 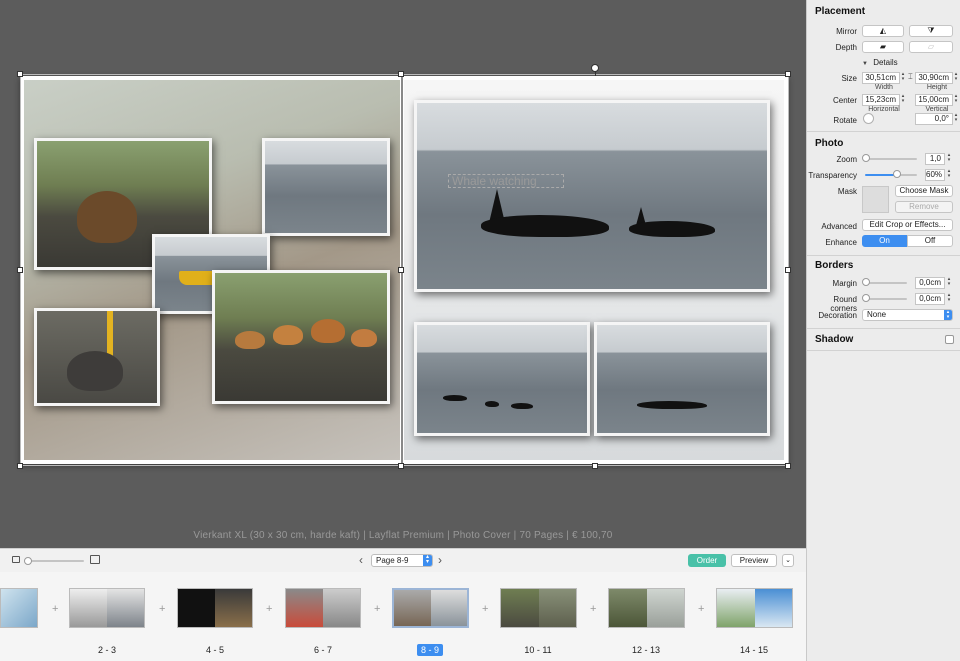 What do you see at coordinates (880, 62) in the screenshot?
I see `details-disclosure: ▼ Details` at bounding box center [880, 62].